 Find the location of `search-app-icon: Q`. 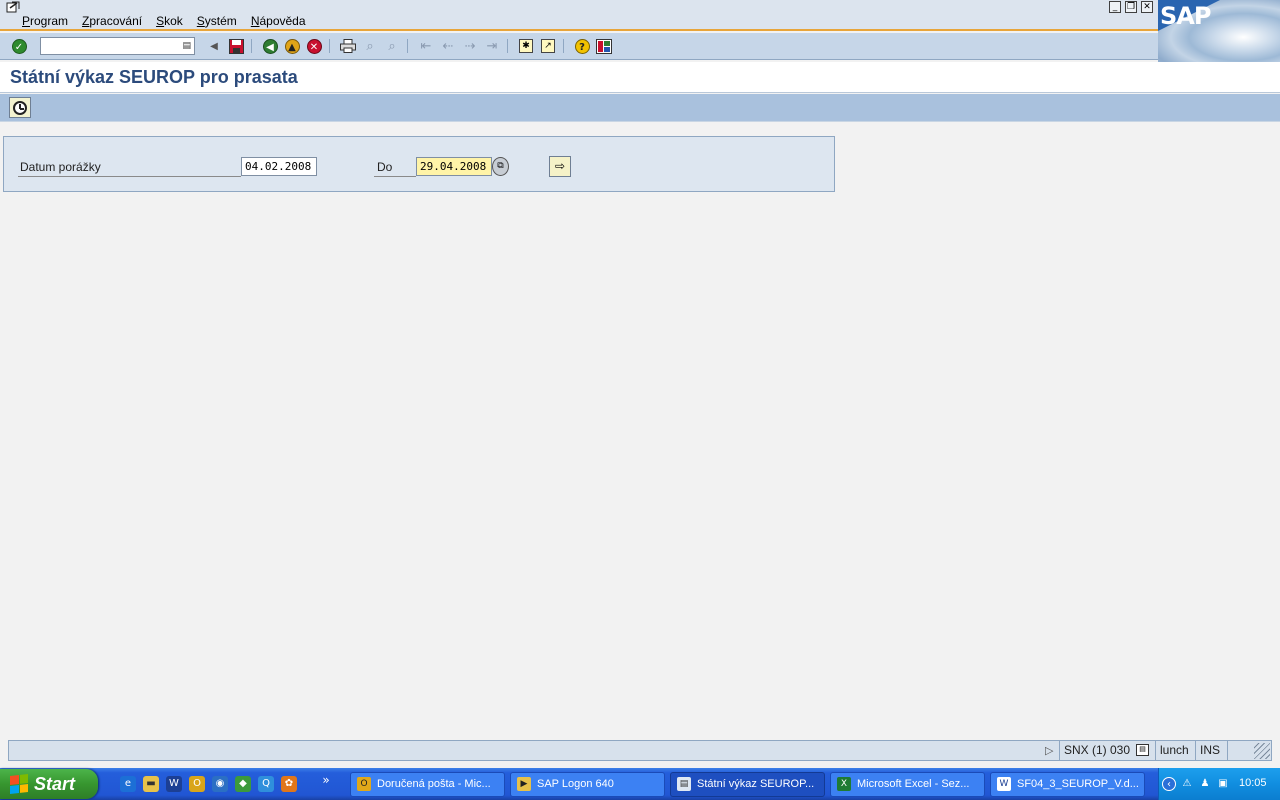

search-app-icon: Q is located at coordinates (266, 784).